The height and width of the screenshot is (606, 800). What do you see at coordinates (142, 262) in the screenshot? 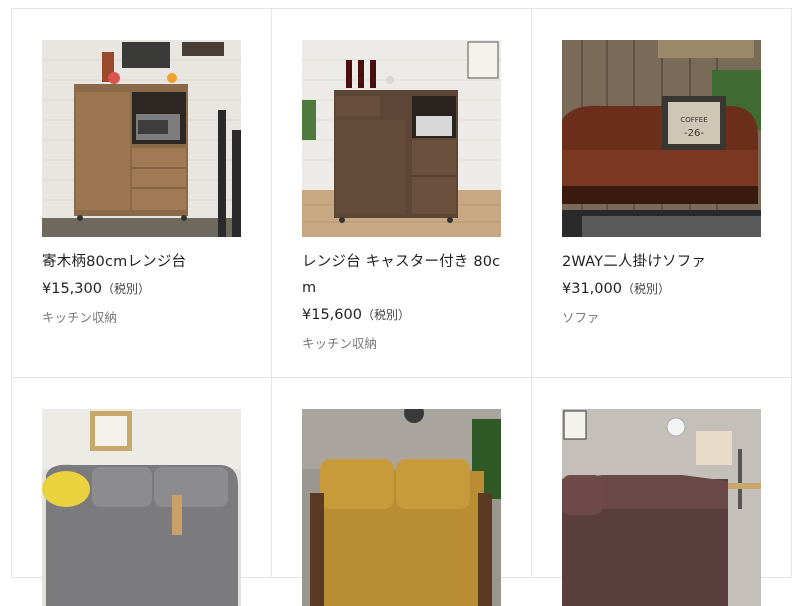
I see `product-title: 寄木柄80cmレンジ台` at bounding box center [142, 262].